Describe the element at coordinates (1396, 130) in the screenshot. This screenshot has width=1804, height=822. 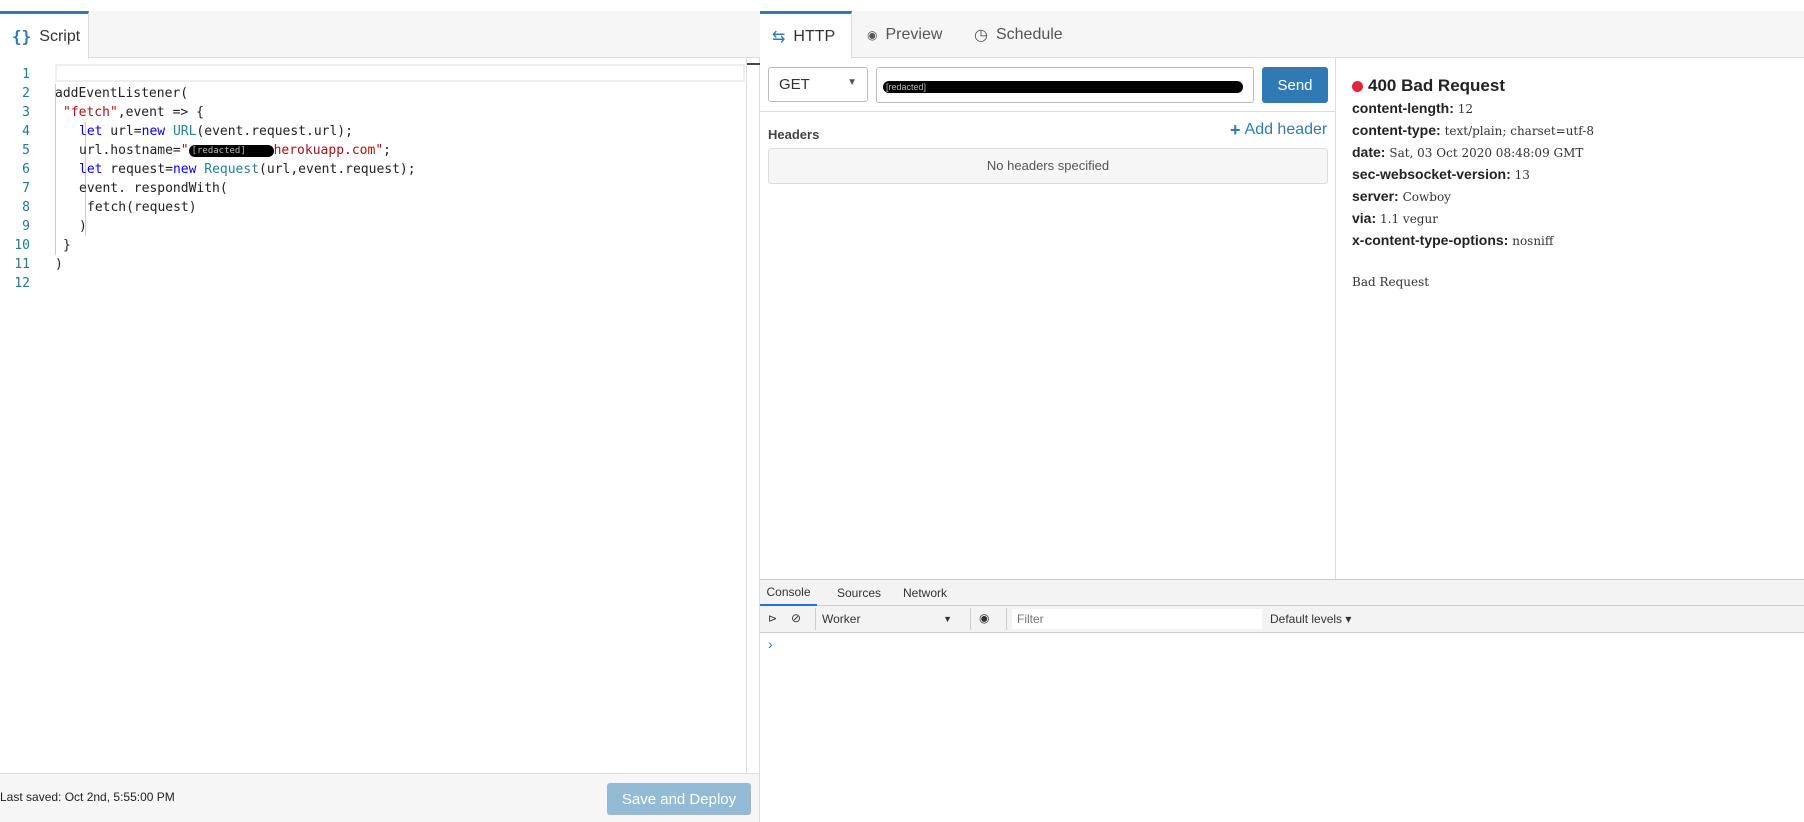
I see `header-key: content-type:` at that location.